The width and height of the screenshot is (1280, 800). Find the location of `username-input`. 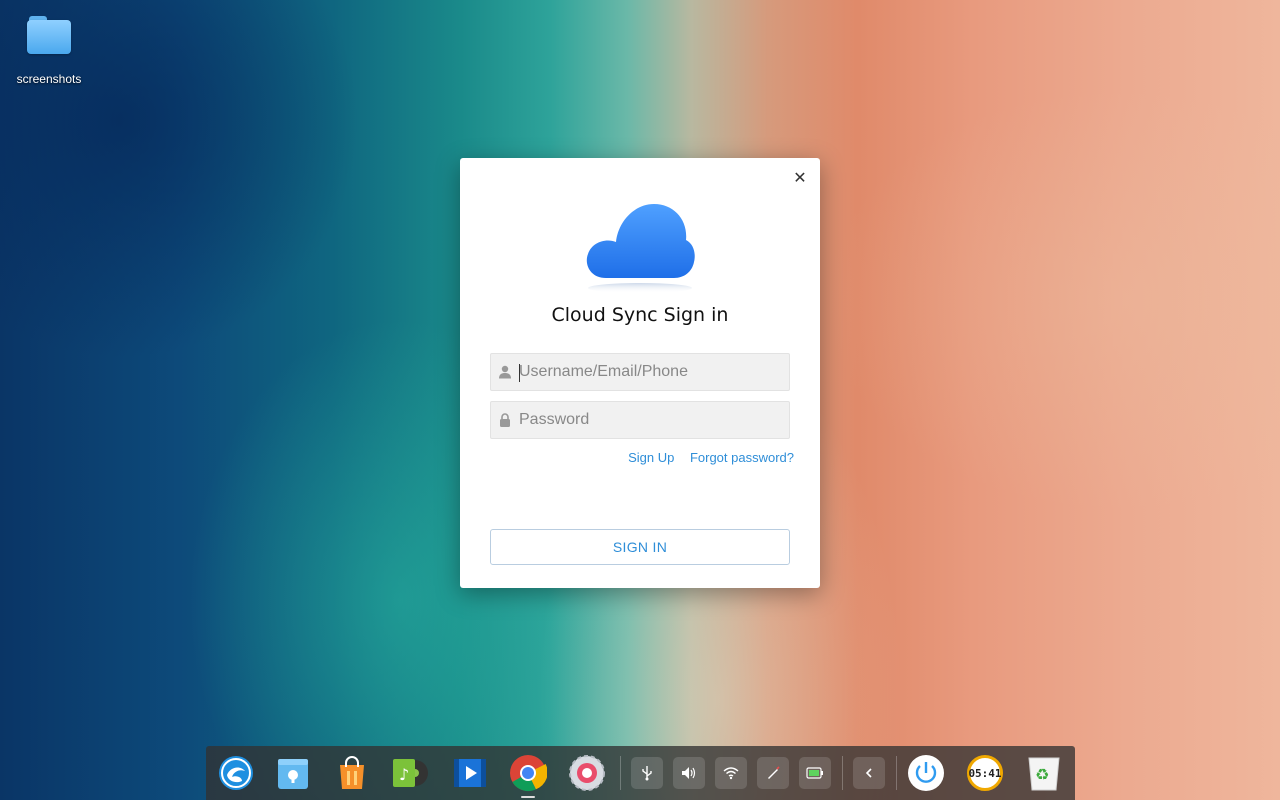

username-input is located at coordinates (654, 372).